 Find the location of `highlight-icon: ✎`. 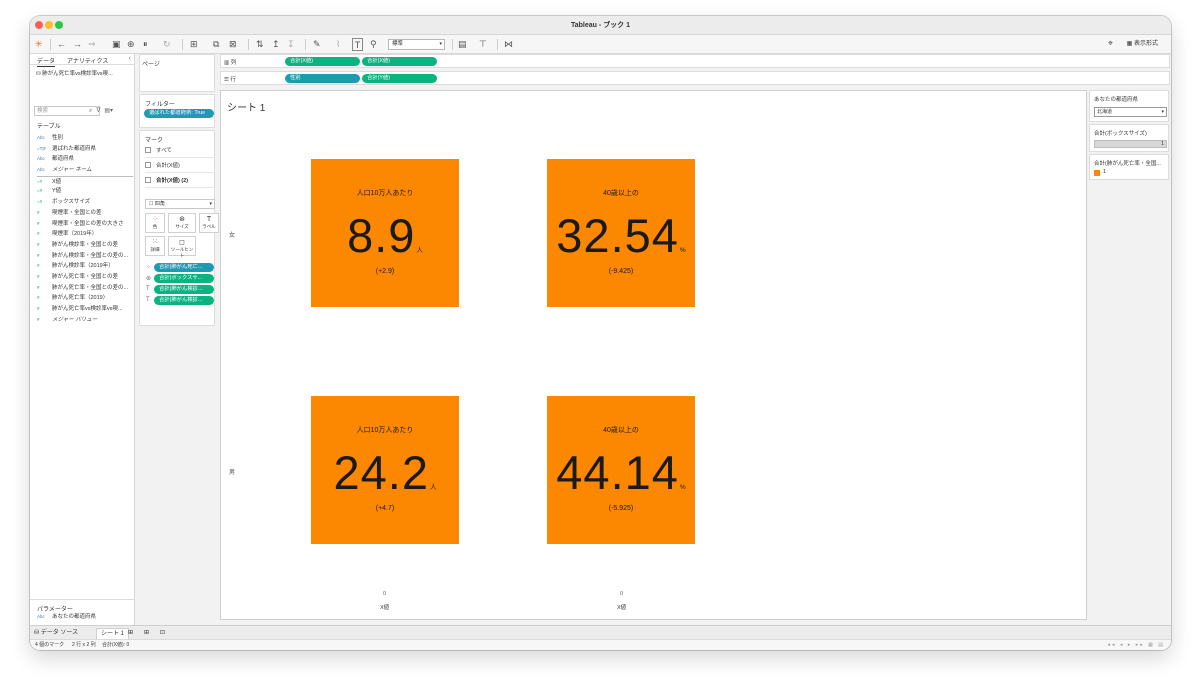

highlight-icon: ✎ is located at coordinates (317, 44).